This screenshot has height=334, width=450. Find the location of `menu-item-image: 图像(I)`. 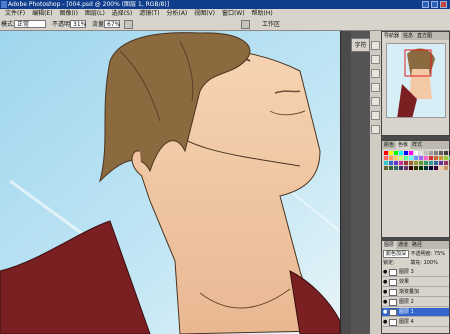

menu-item-image: 图像(I) is located at coordinates (68, 13).